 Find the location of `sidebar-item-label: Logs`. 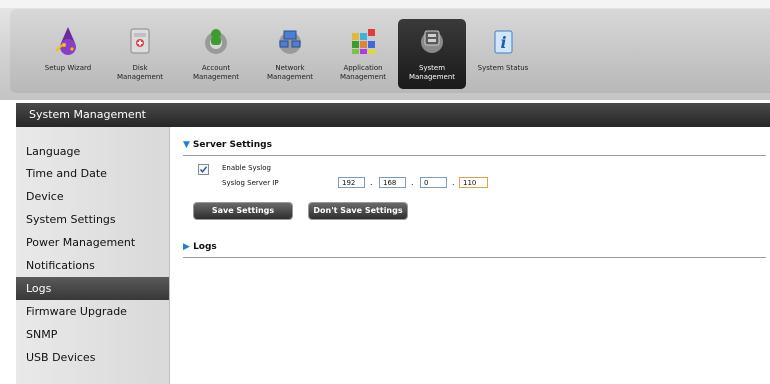

sidebar-item-label: Logs is located at coordinates (39, 288).